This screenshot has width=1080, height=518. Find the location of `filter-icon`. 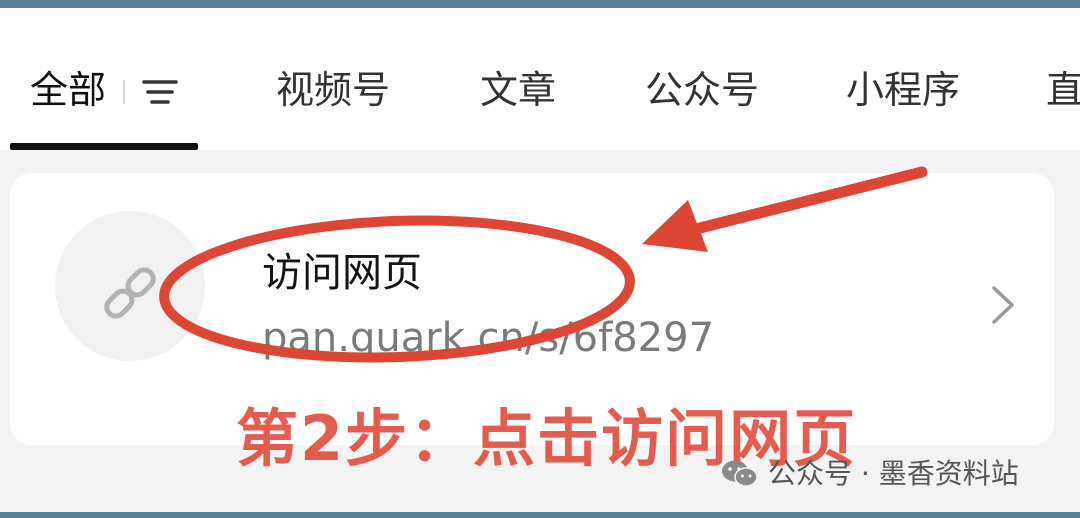

filter-icon is located at coordinates (160, 92).